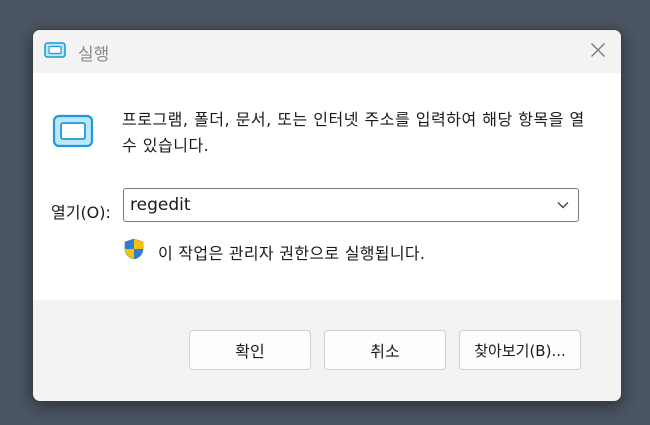  Describe the element at coordinates (250, 350) in the screenshot. I see `ok-button: 확인` at that location.